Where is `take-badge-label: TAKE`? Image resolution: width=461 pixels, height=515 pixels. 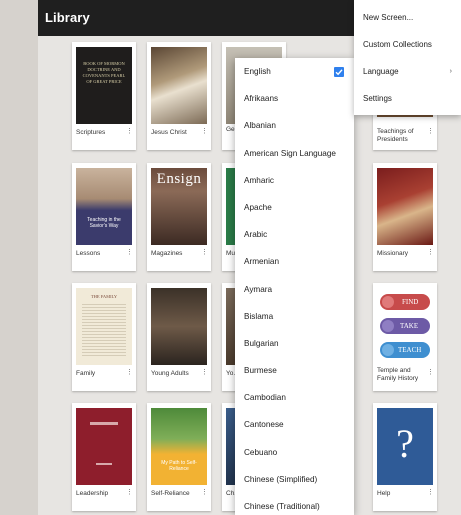
take-badge-label: TAKE is located at coordinates (409, 326).